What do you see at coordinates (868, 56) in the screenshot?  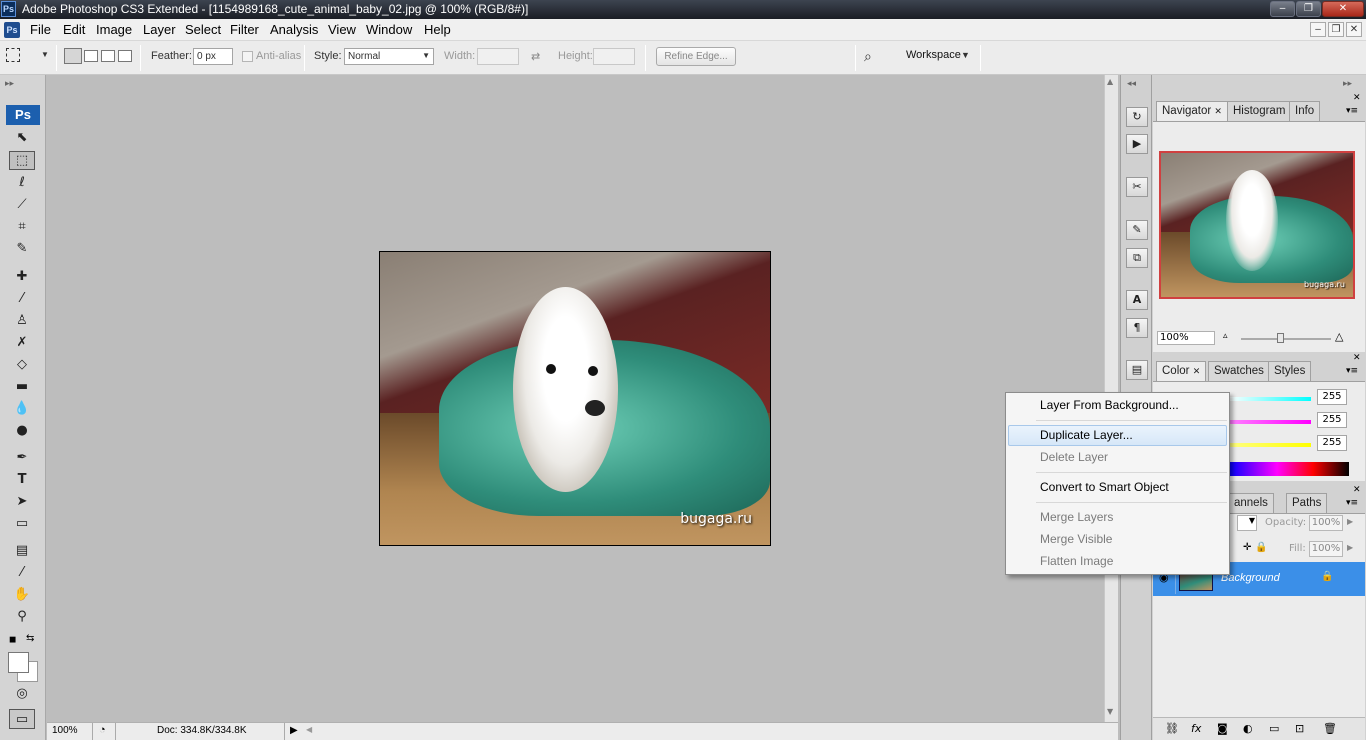 I see `bridge-icon: ⌕` at bounding box center [868, 56].